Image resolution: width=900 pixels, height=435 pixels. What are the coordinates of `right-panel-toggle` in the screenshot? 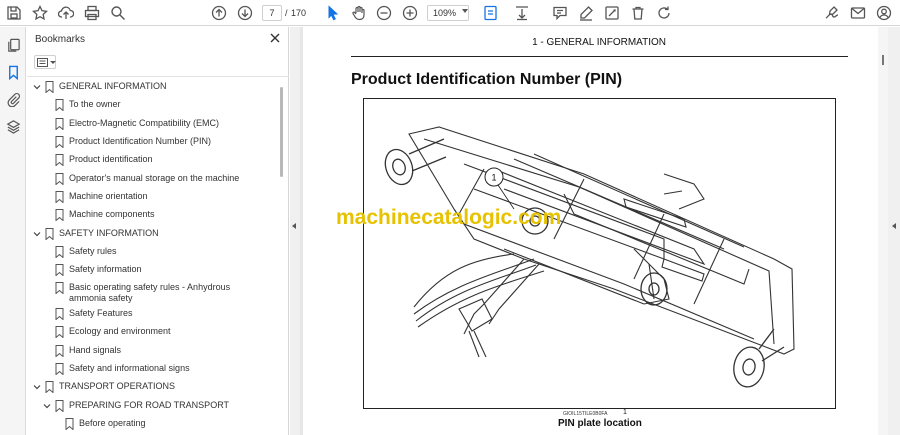 It's located at (894, 231).